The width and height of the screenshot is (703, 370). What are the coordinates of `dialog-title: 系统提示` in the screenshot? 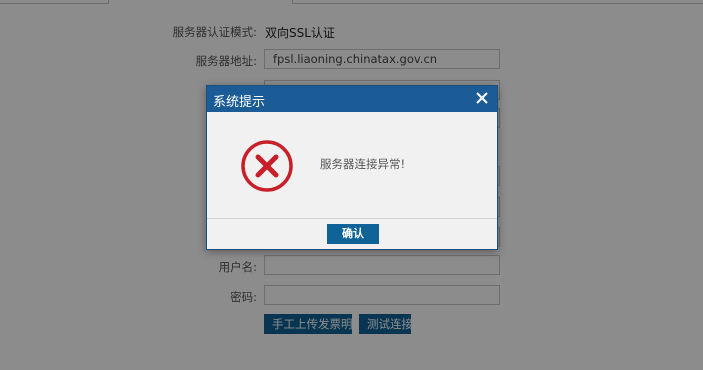 It's located at (239, 102).